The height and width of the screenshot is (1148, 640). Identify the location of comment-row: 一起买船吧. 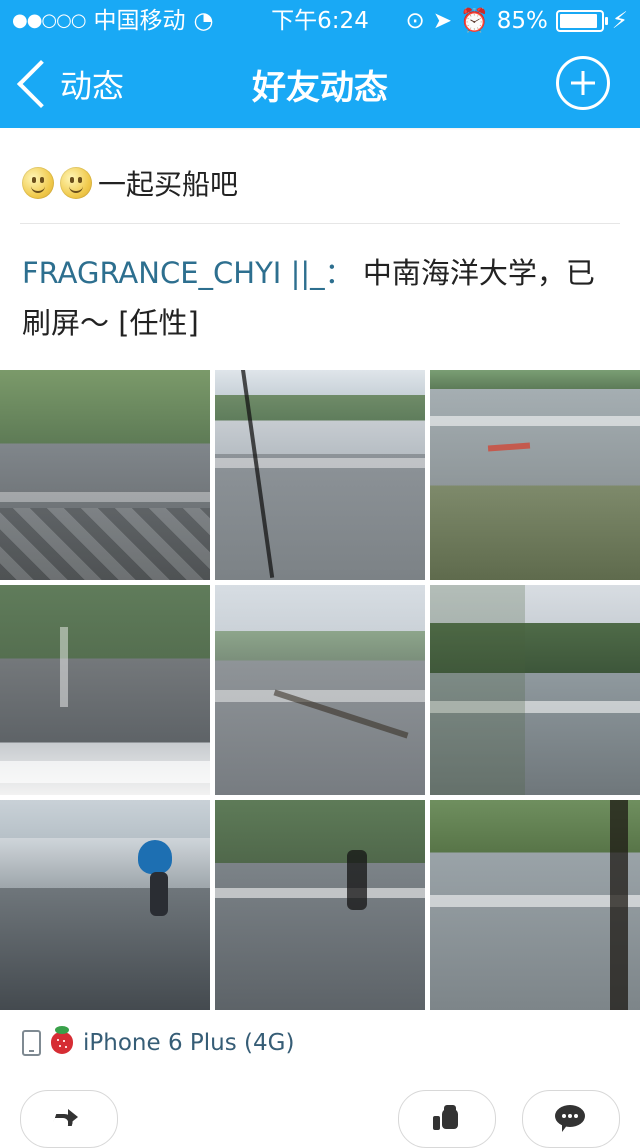
(130, 183).